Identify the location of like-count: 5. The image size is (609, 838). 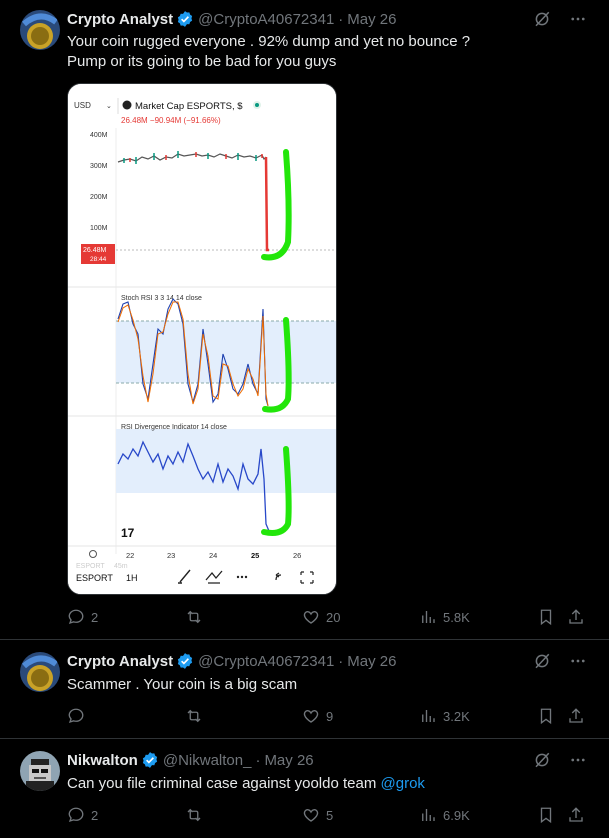
(330, 815).